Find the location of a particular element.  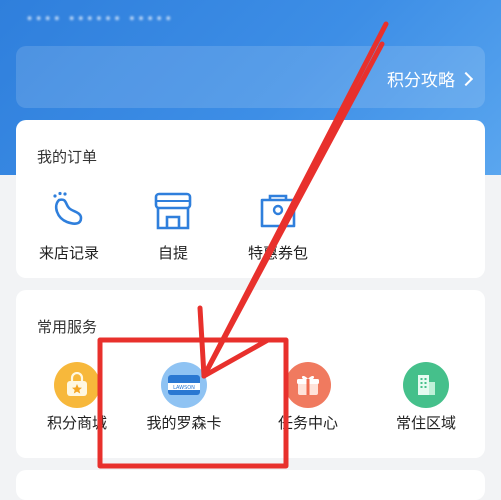

service-item-task-center: 任务中心 is located at coordinates (308, 397).